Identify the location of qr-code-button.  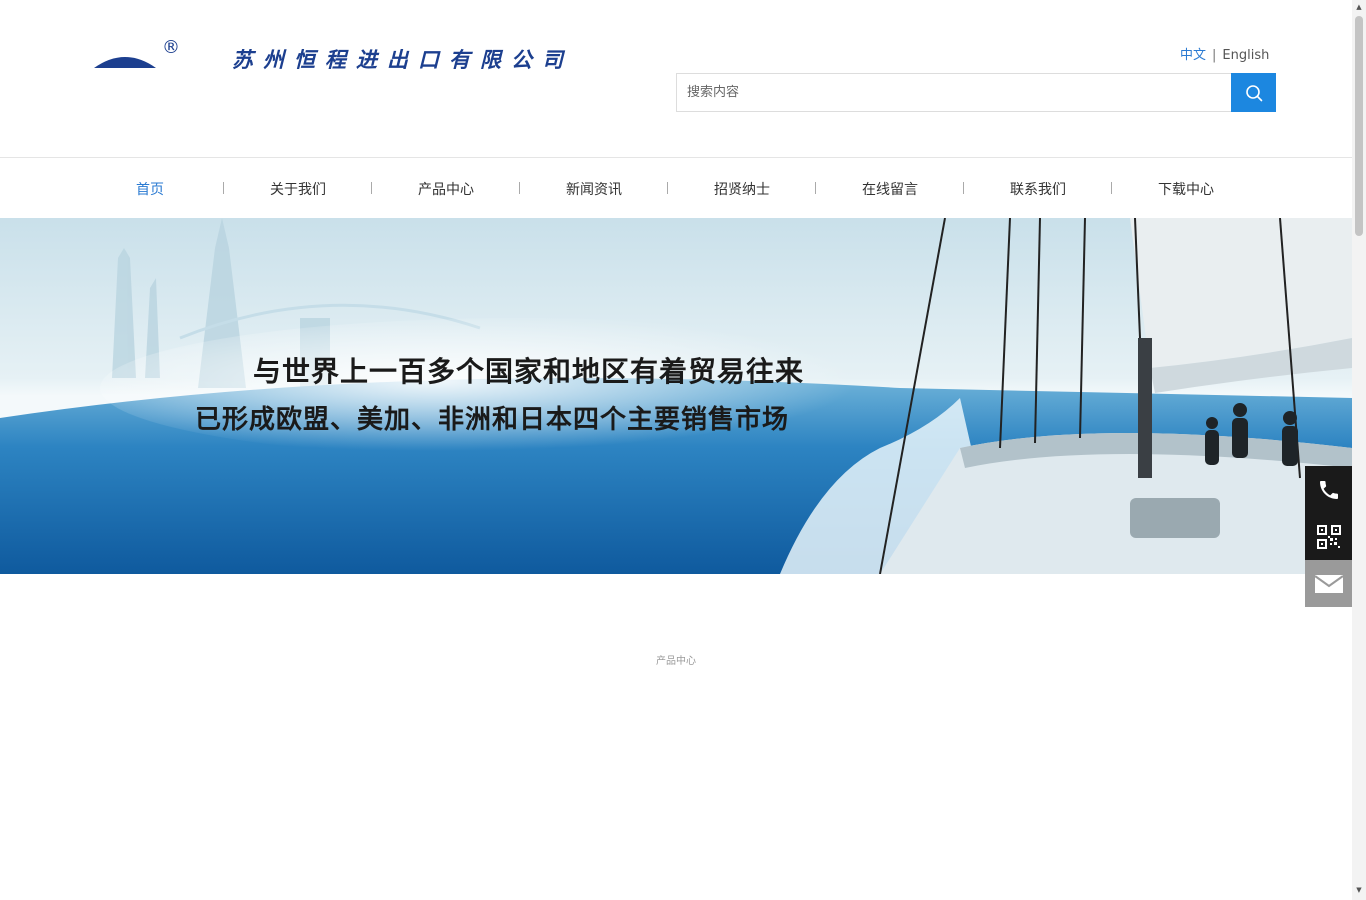
(1328, 536).